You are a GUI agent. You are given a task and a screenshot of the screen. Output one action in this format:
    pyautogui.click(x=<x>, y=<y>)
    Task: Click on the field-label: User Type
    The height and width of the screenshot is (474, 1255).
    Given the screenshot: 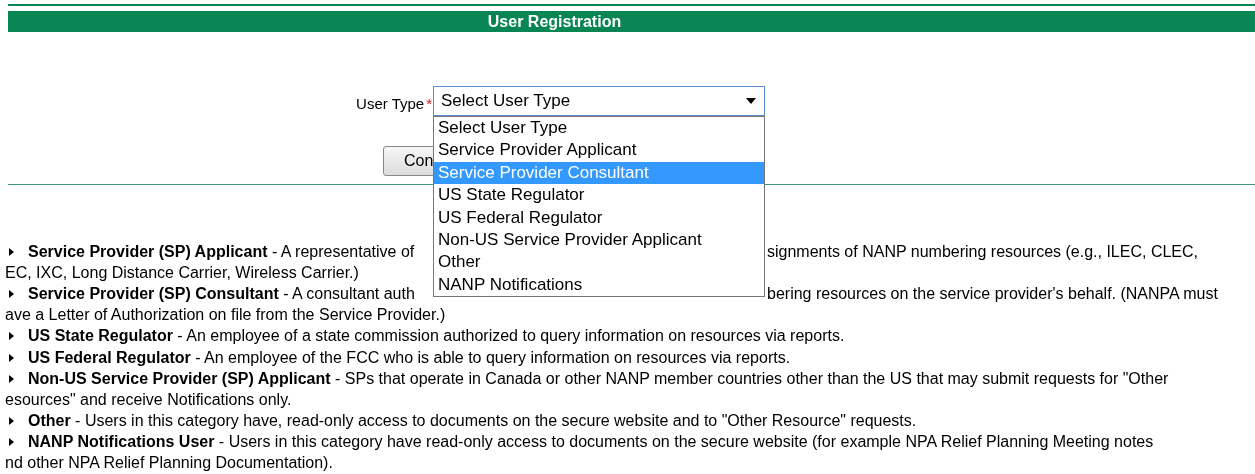 What is the action you would take?
    pyautogui.click(x=390, y=103)
    